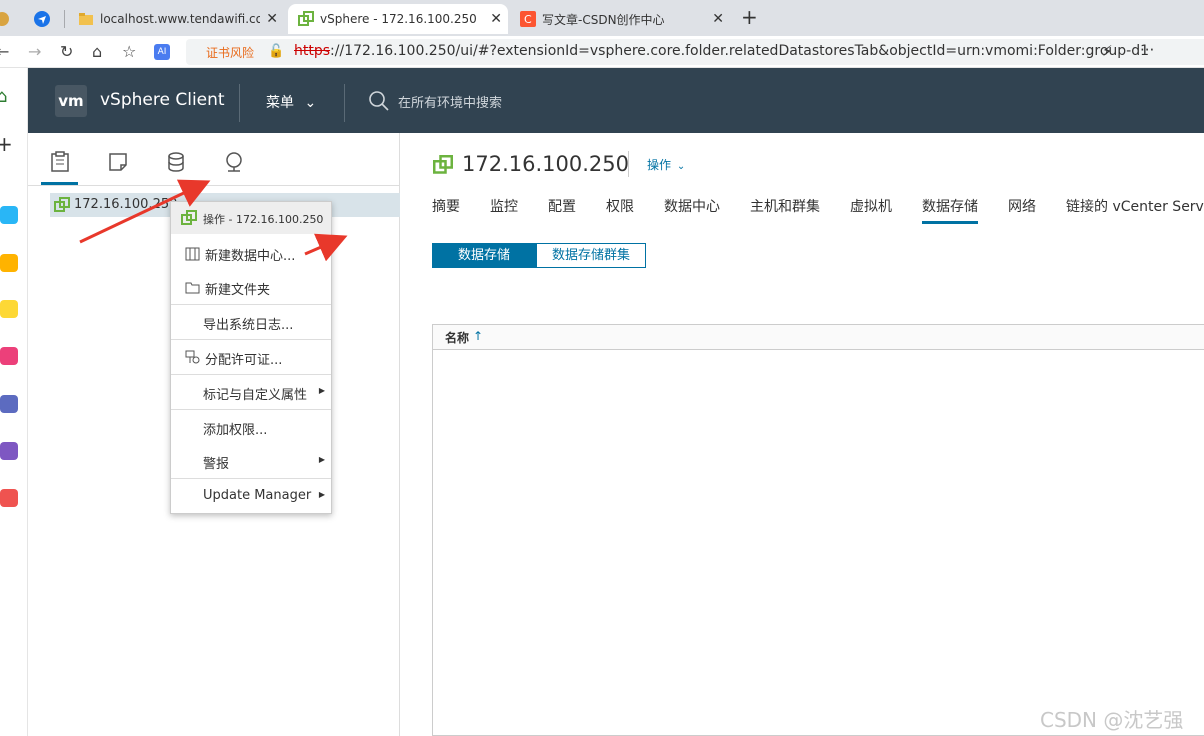  Describe the element at coordinates (625, 19) in the screenshot. I see `tab-csdn: C 写文章-CSDN创作中心 ✕` at that location.